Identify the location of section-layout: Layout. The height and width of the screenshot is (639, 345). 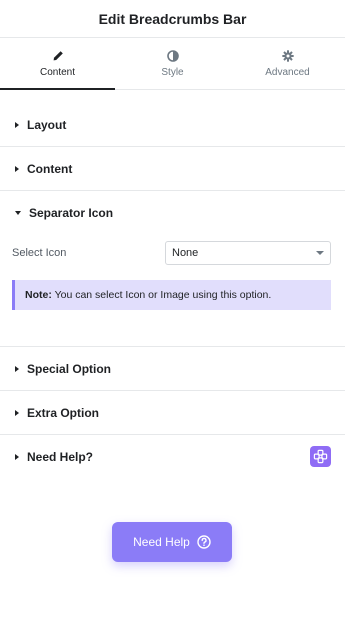
(172, 125).